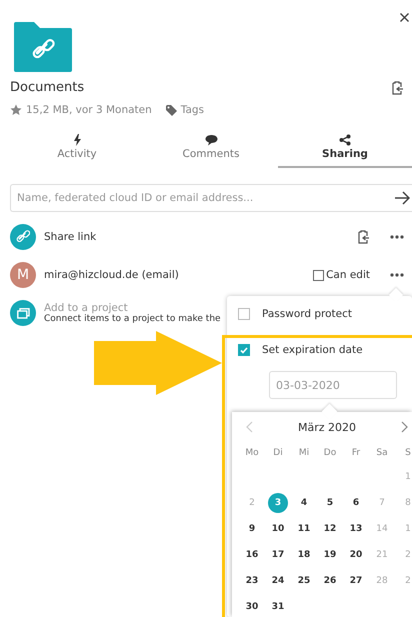  What do you see at coordinates (71, 237) in the screenshot?
I see `share-link-label: Share link` at bounding box center [71, 237].